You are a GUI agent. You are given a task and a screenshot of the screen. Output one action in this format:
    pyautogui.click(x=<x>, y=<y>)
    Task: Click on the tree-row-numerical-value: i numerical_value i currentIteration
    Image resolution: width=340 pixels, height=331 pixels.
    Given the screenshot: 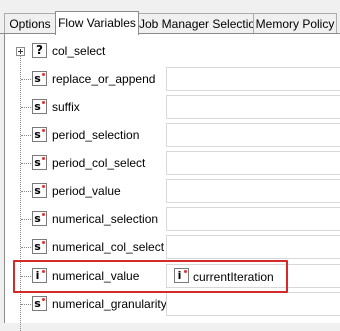 What is the action you would take?
    pyautogui.click(x=172, y=277)
    